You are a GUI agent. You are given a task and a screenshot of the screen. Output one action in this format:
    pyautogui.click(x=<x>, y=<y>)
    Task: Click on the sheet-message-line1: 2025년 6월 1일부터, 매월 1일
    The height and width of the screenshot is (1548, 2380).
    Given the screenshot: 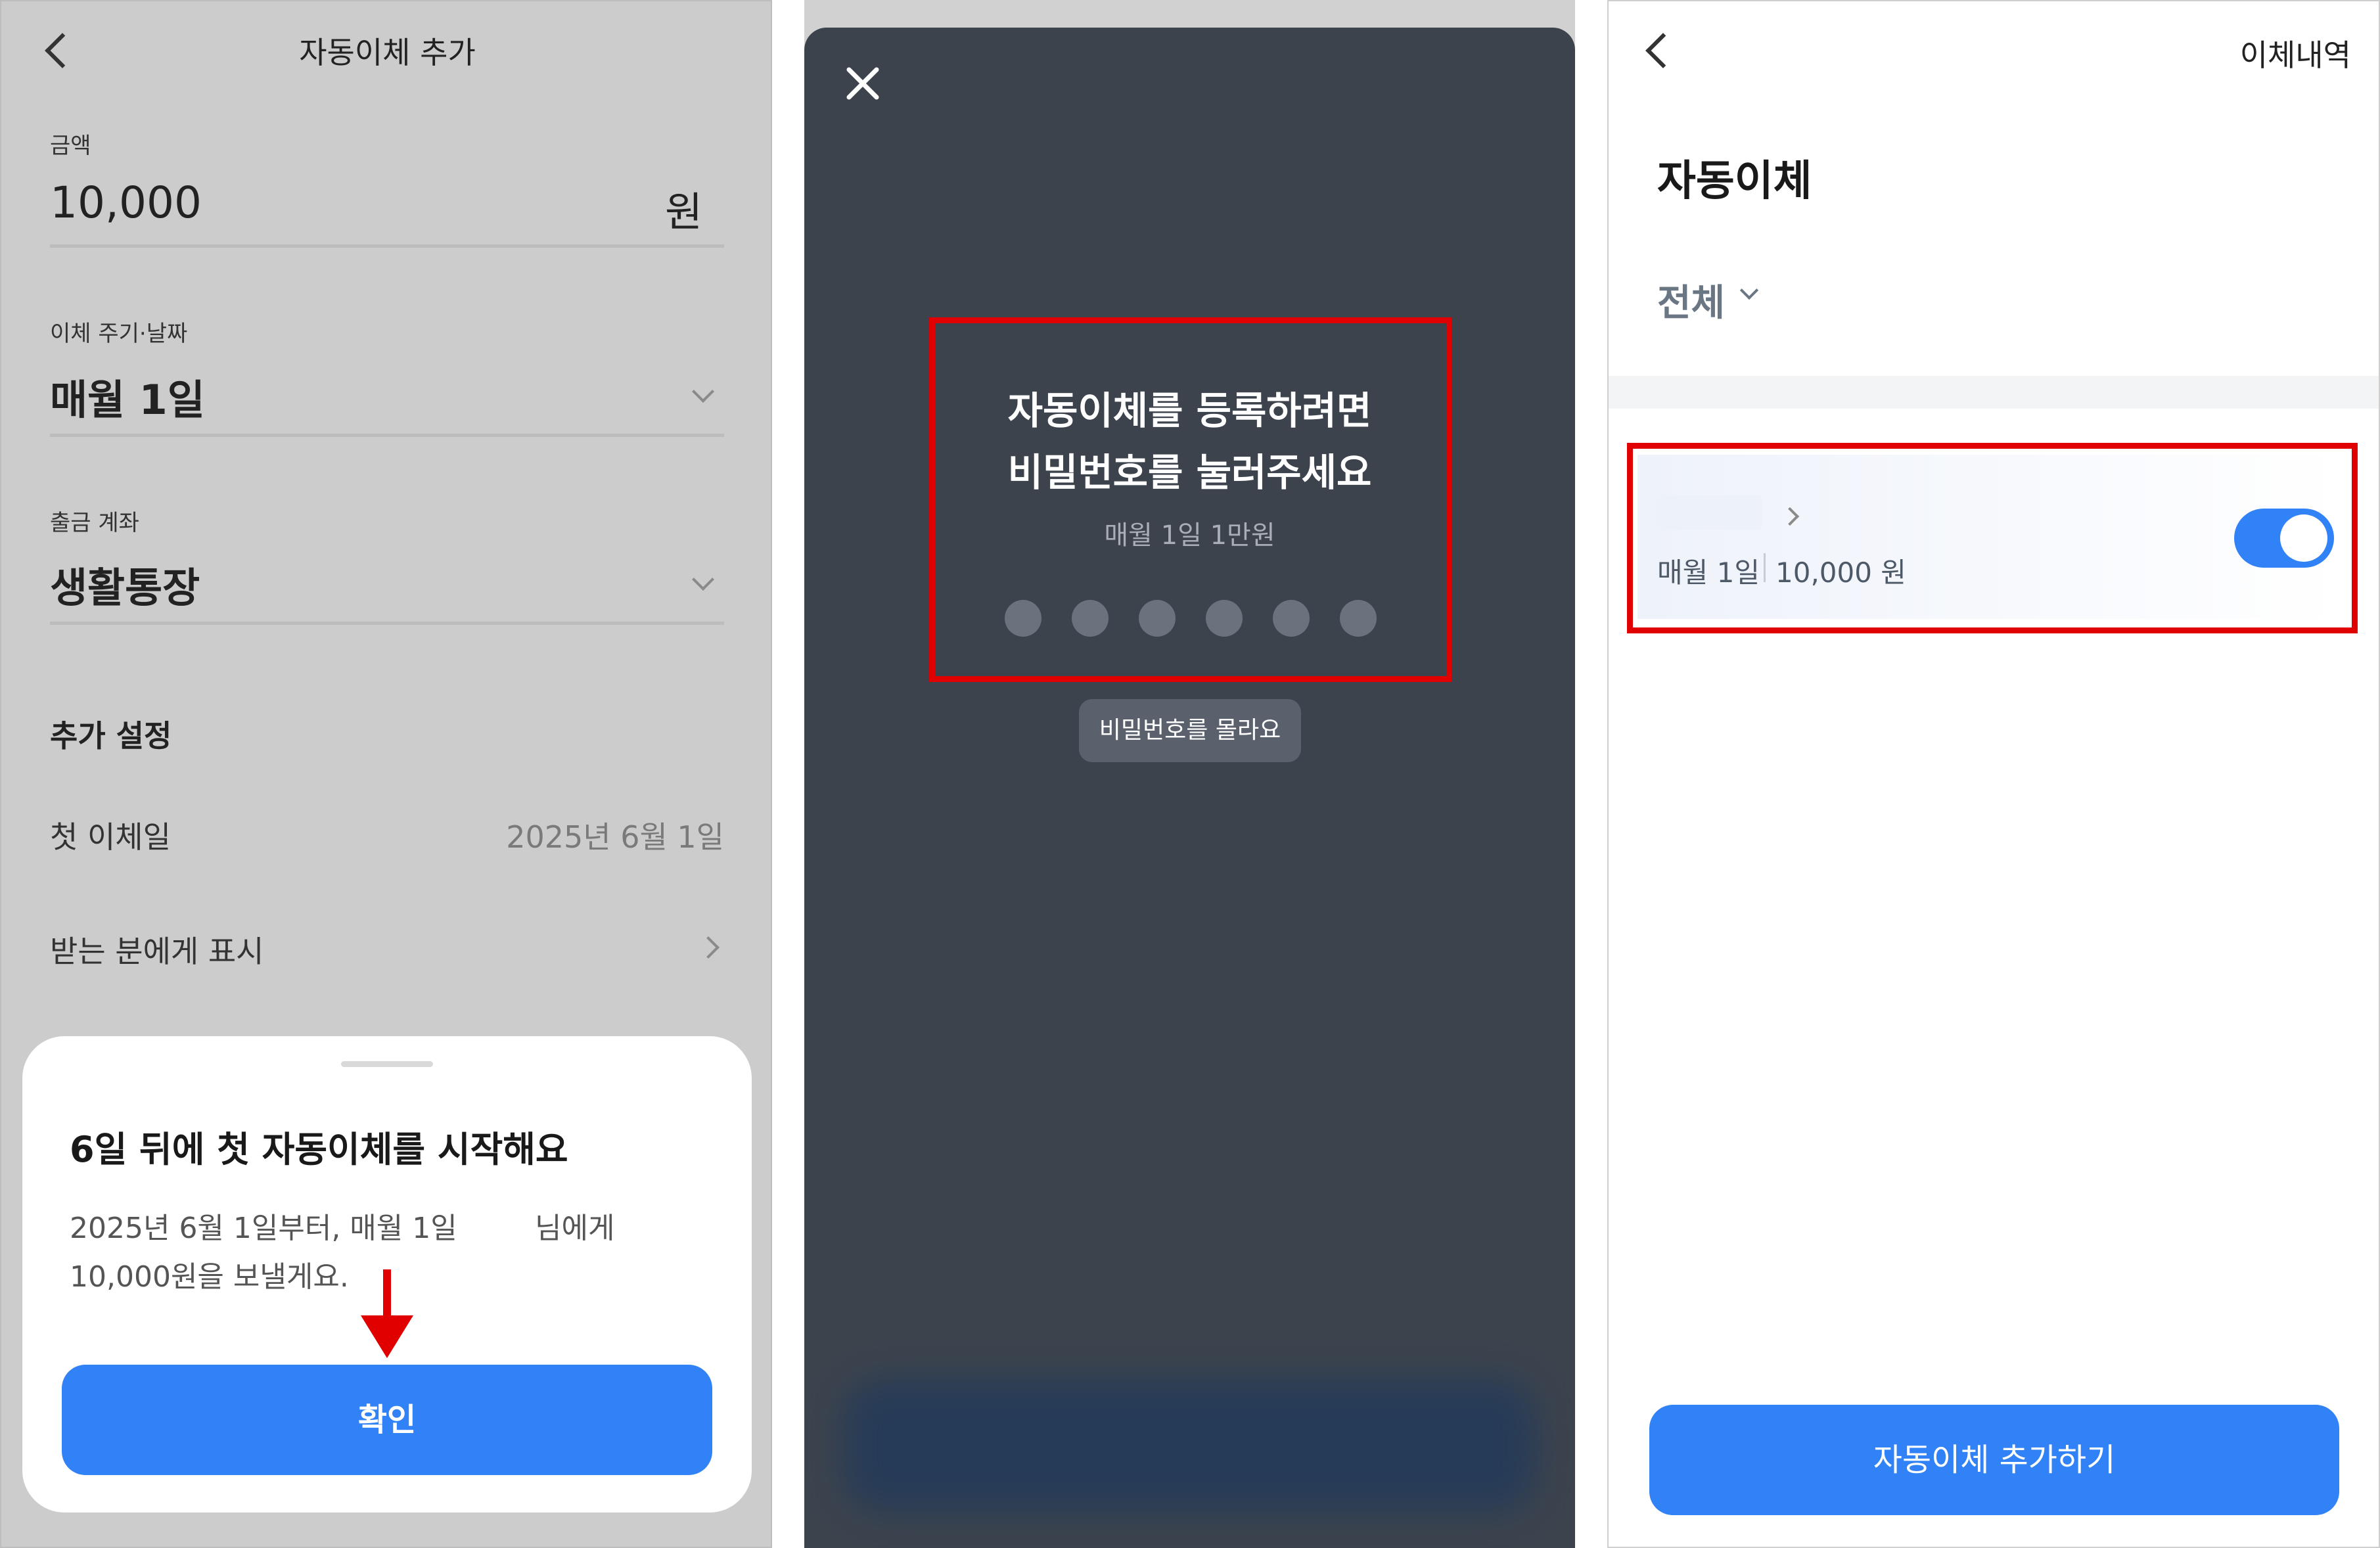 What is the action you would take?
    pyautogui.click(x=263, y=1228)
    